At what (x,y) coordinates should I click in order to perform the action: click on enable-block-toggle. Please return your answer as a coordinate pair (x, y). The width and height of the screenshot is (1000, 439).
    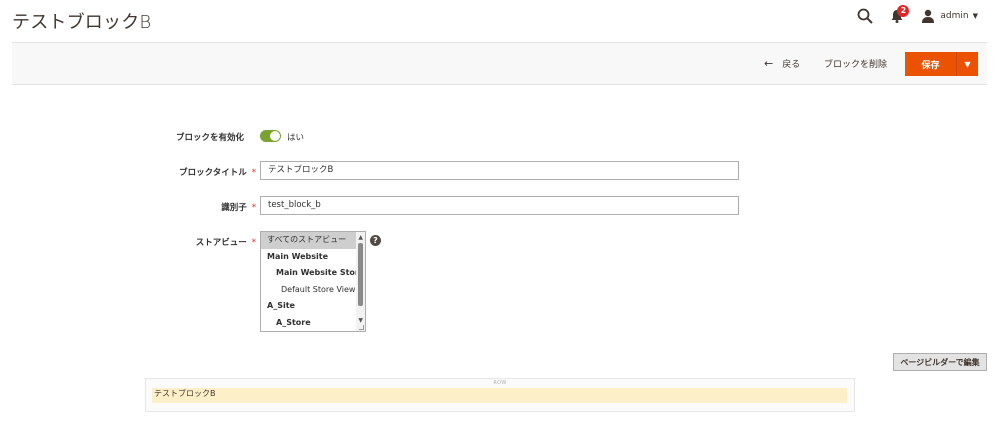
    Looking at the image, I should click on (270, 136).